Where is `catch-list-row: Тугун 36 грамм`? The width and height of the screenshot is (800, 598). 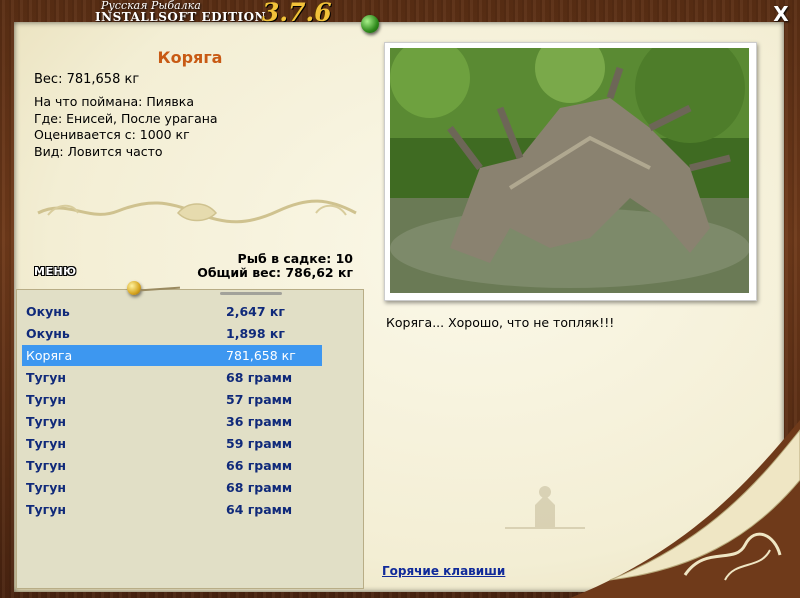 catch-list-row: Тугун 36 грамм is located at coordinates (172, 421).